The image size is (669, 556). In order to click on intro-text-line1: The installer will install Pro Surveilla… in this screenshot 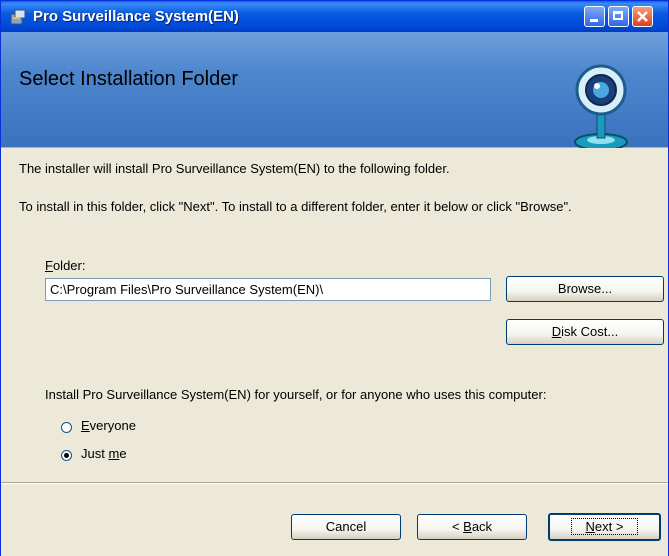, I will do `click(234, 168)`.